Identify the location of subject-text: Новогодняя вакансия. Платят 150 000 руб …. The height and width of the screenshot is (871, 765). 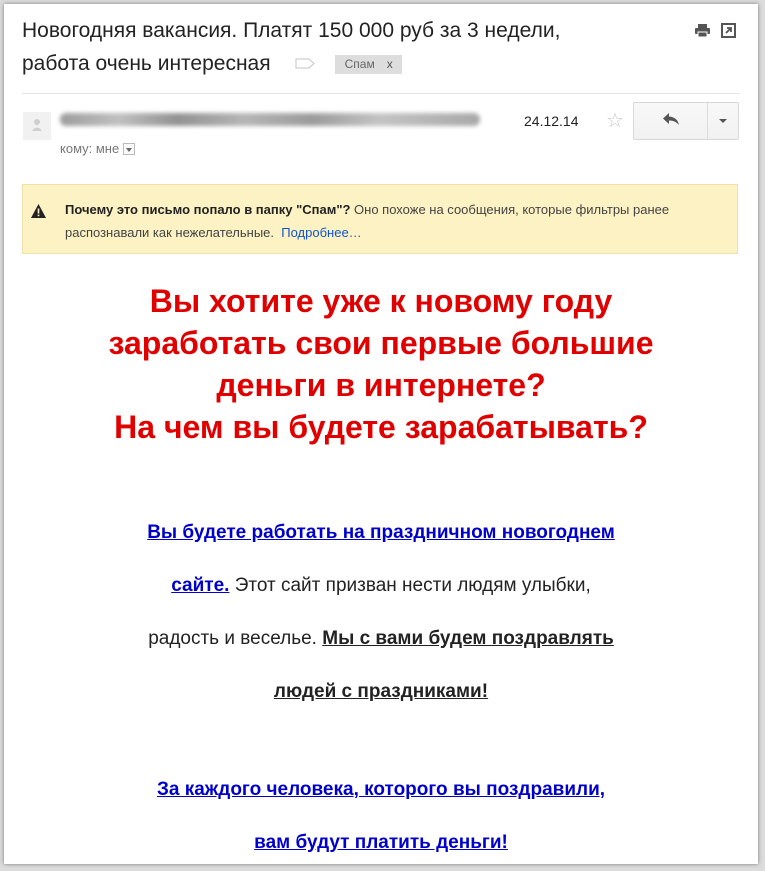
(291, 47).